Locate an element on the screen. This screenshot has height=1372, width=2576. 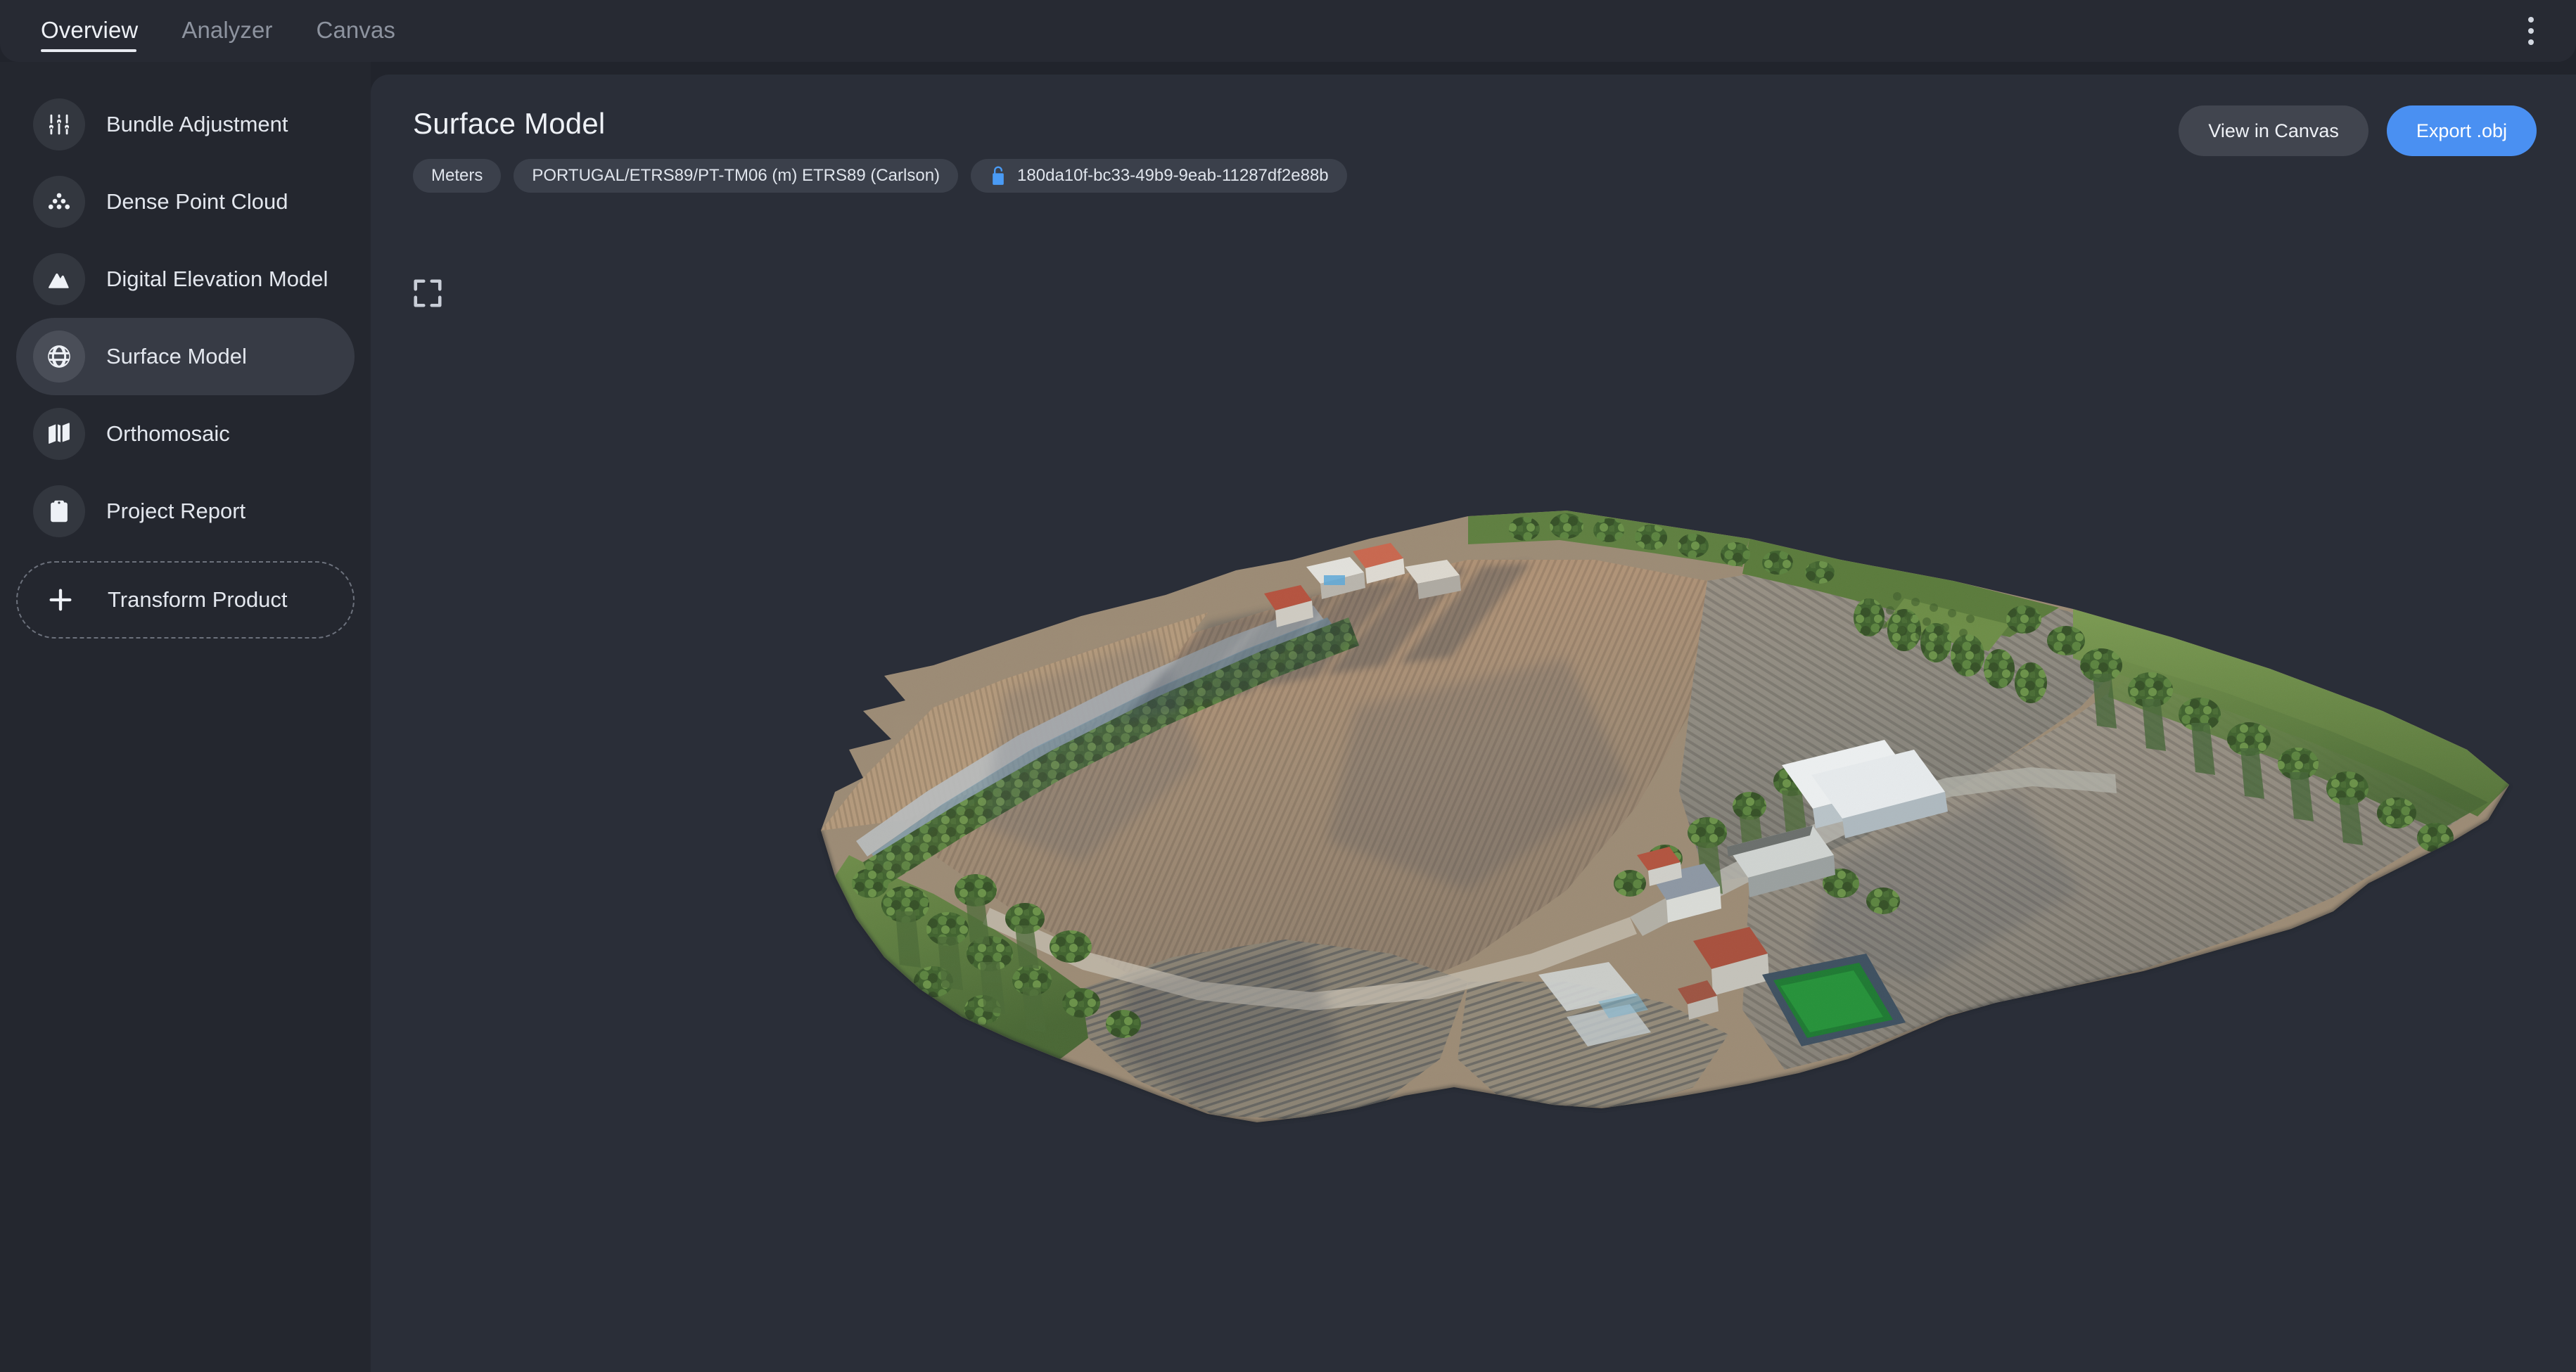
tab-list: Overview Analyzer Canvas is located at coordinates (197, 31).